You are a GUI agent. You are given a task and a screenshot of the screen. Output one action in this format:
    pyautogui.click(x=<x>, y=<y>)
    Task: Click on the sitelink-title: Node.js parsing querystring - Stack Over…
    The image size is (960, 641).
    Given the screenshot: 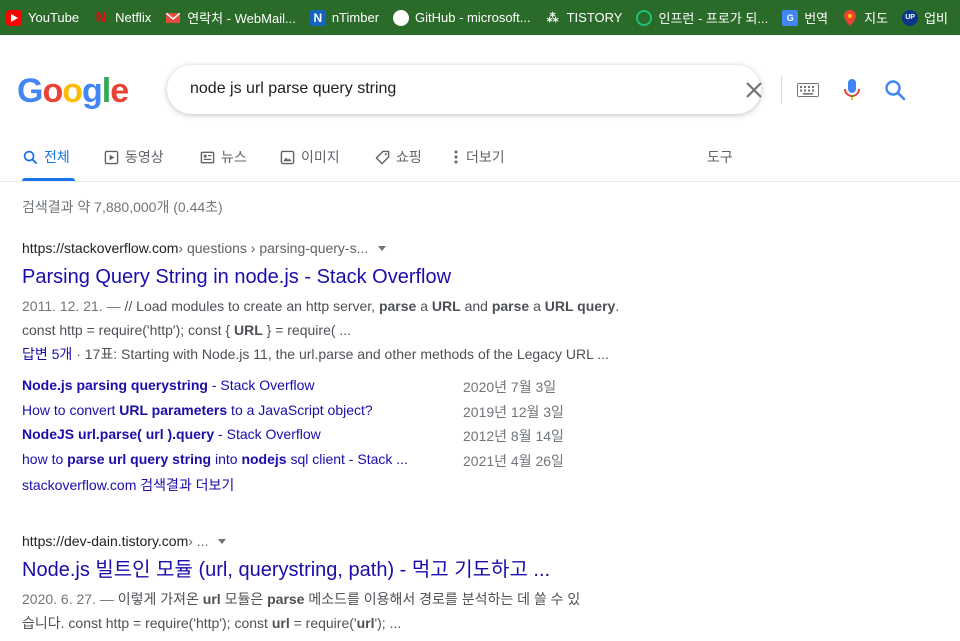 What is the action you would take?
    pyautogui.click(x=168, y=385)
    